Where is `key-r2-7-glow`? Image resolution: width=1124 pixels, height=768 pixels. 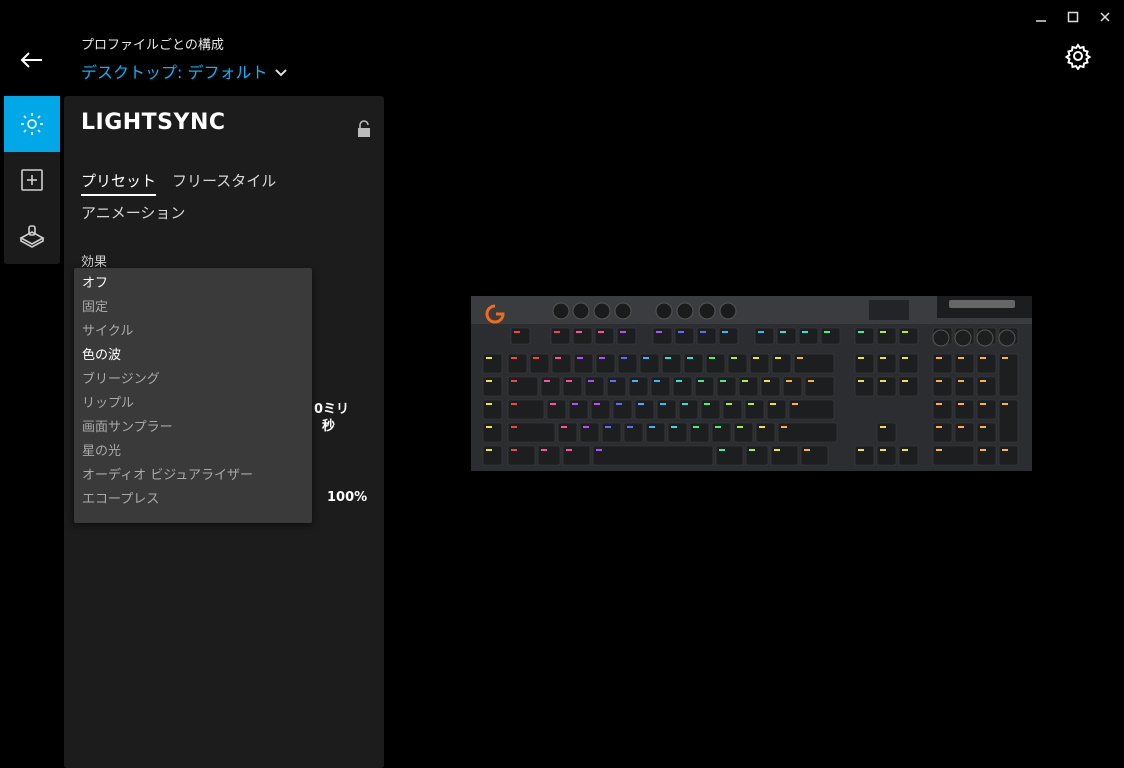
key-r2-7-glow is located at coordinates (685, 404).